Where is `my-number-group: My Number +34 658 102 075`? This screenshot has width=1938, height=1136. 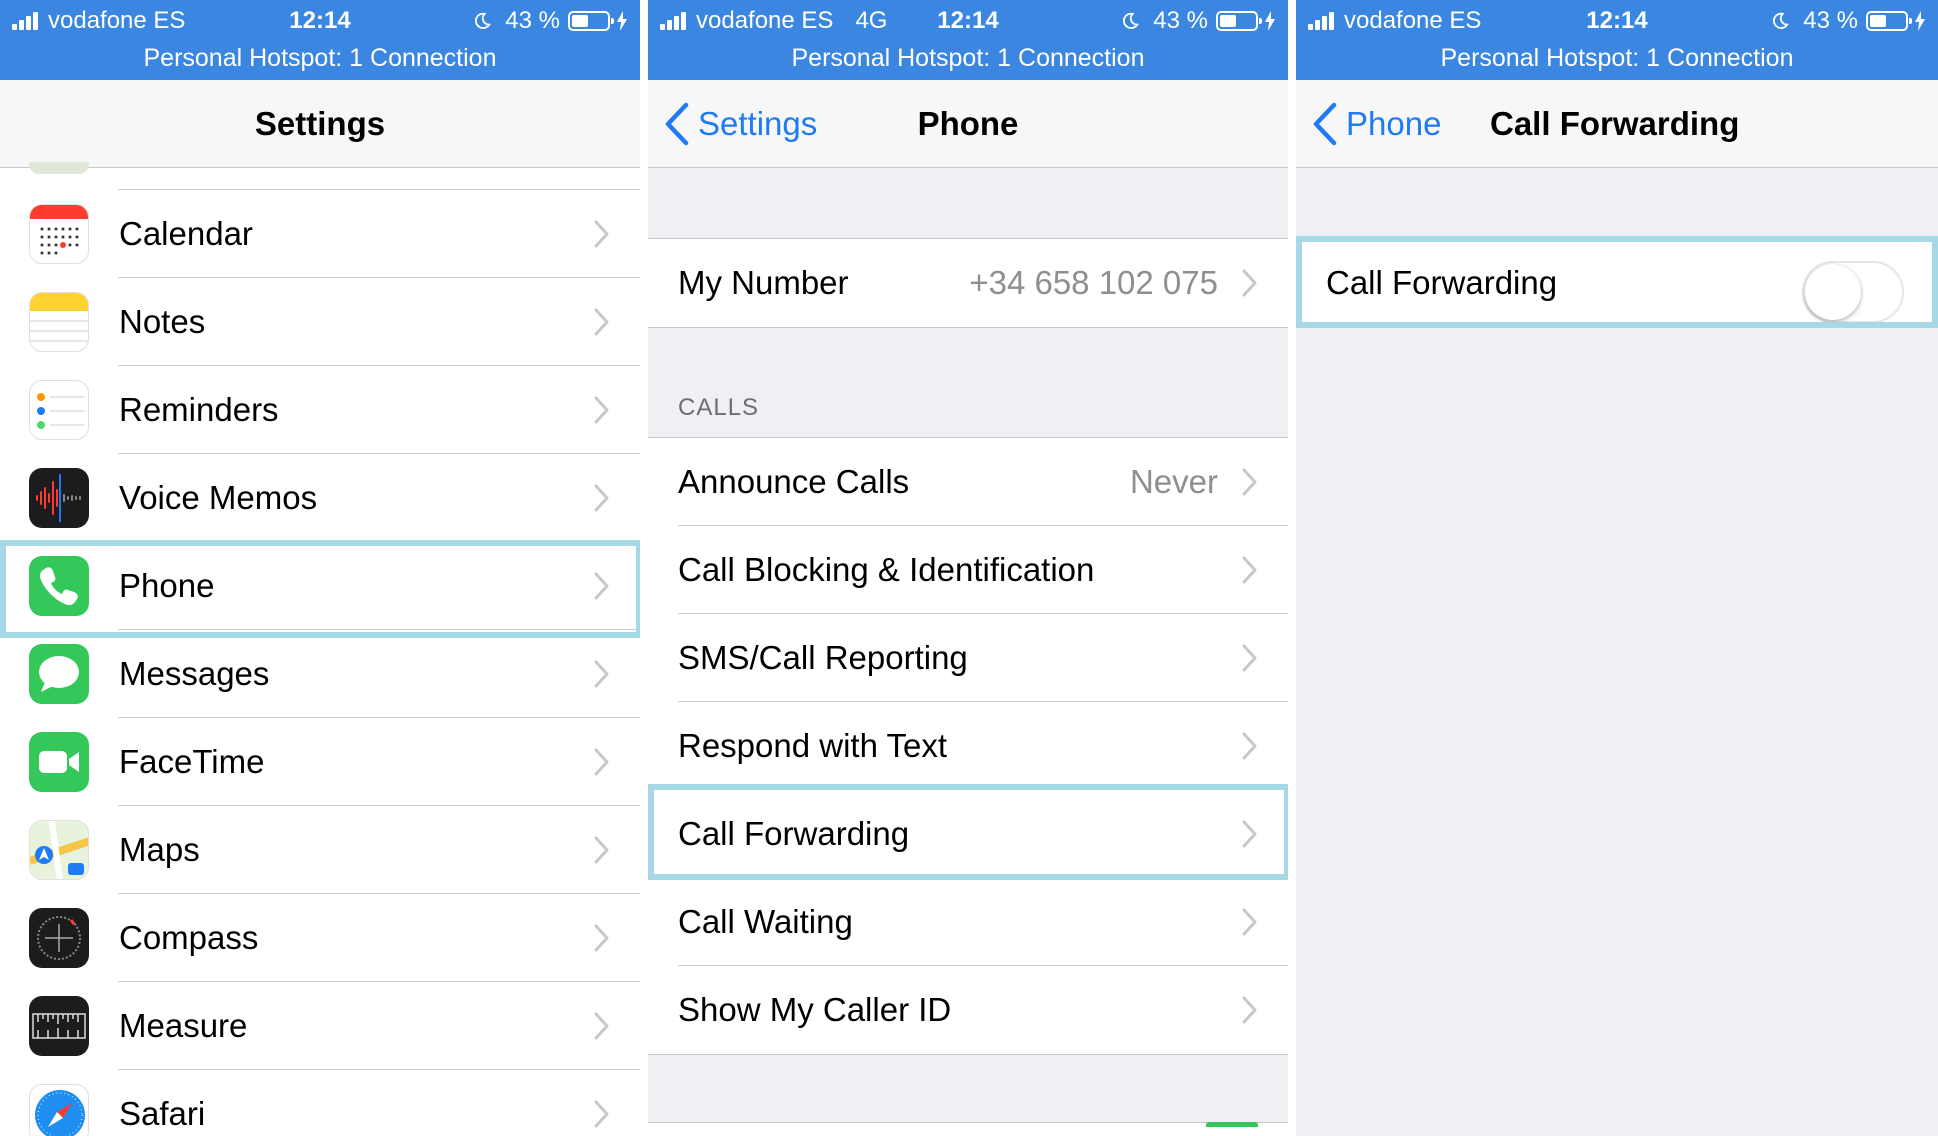
my-number-group: My Number +34 658 102 075 is located at coordinates (968, 283).